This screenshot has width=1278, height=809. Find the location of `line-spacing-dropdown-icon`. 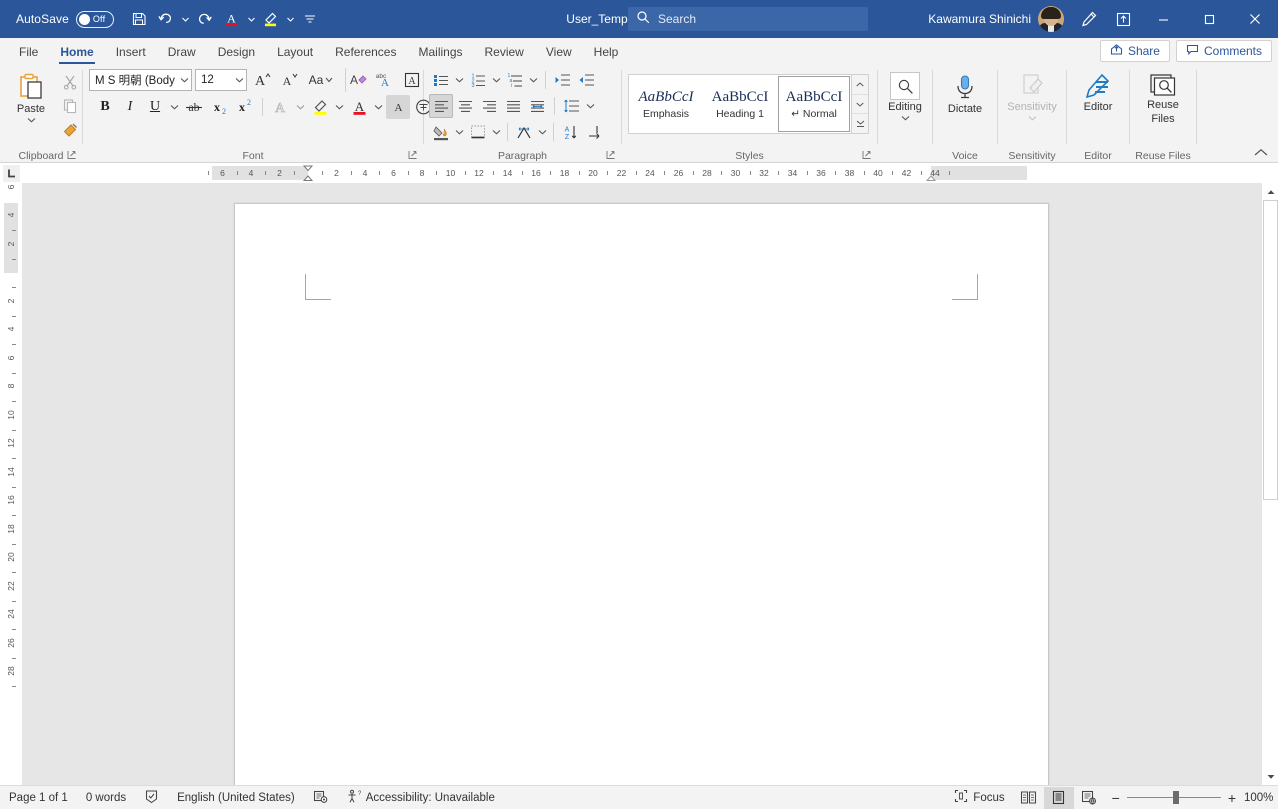

line-spacing-dropdown-icon is located at coordinates (590, 106).